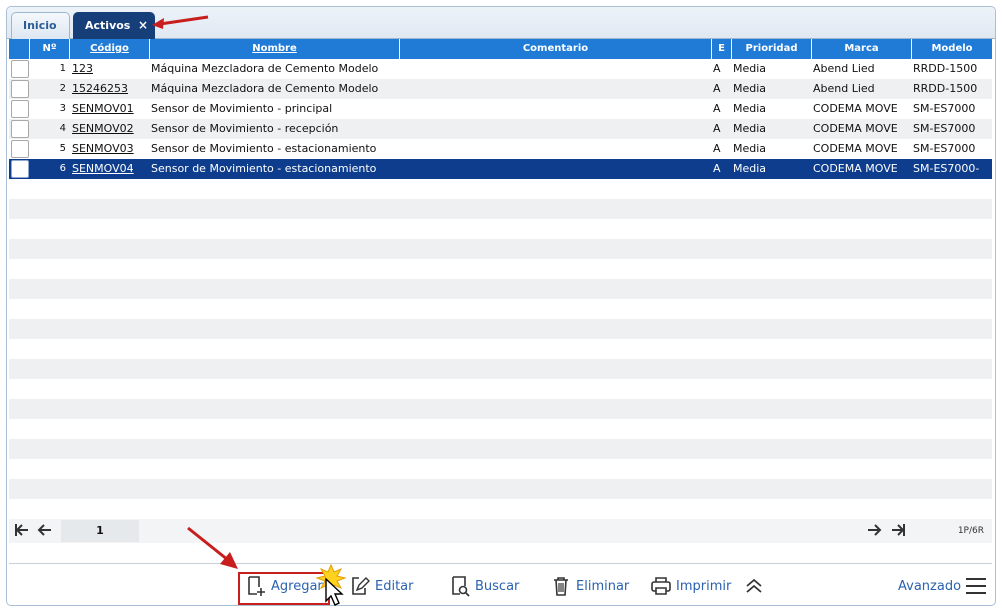 The height and width of the screenshot is (611, 1002). What do you see at coordinates (62, 148) in the screenshot?
I see `cell-num: 5` at bounding box center [62, 148].